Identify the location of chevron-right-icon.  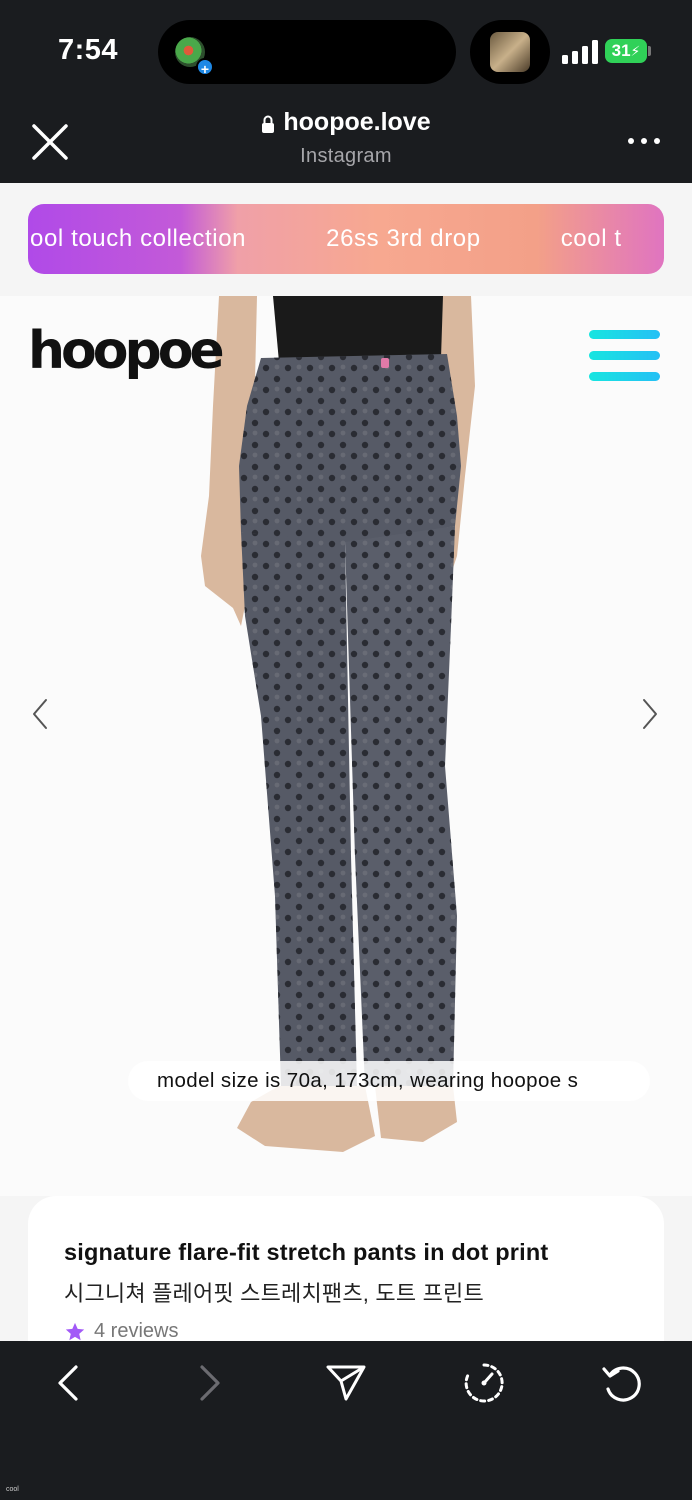
(650, 714).